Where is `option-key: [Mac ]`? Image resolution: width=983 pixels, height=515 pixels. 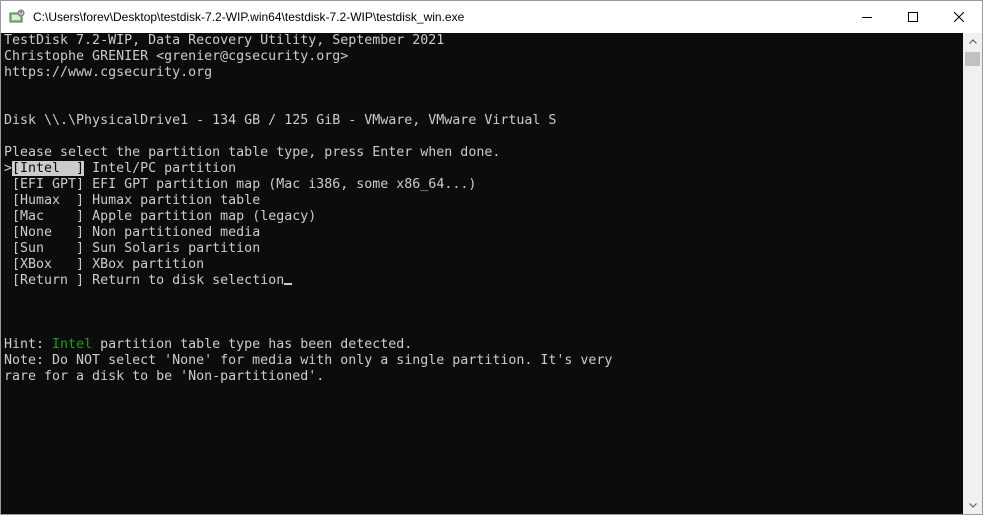
option-key: [Mac ] is located at coordinates (48, 216).